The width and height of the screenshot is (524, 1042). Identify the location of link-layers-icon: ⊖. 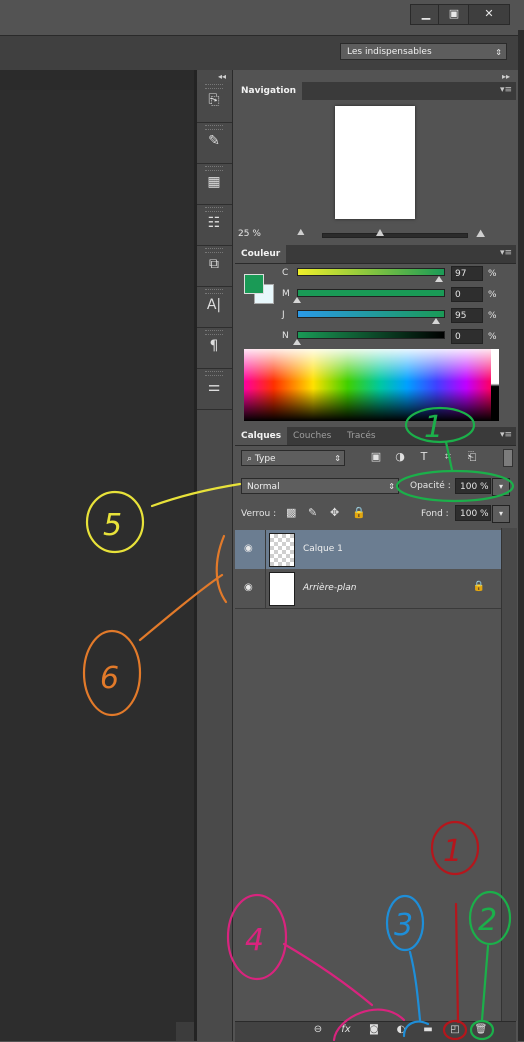
(318, 1031).